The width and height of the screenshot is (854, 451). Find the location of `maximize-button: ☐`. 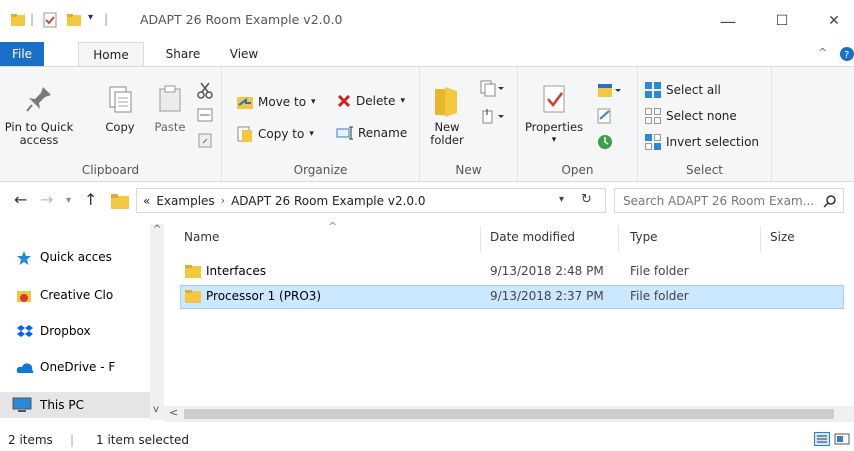

maximize-button: ☐ is located at coordinates (782, 21).